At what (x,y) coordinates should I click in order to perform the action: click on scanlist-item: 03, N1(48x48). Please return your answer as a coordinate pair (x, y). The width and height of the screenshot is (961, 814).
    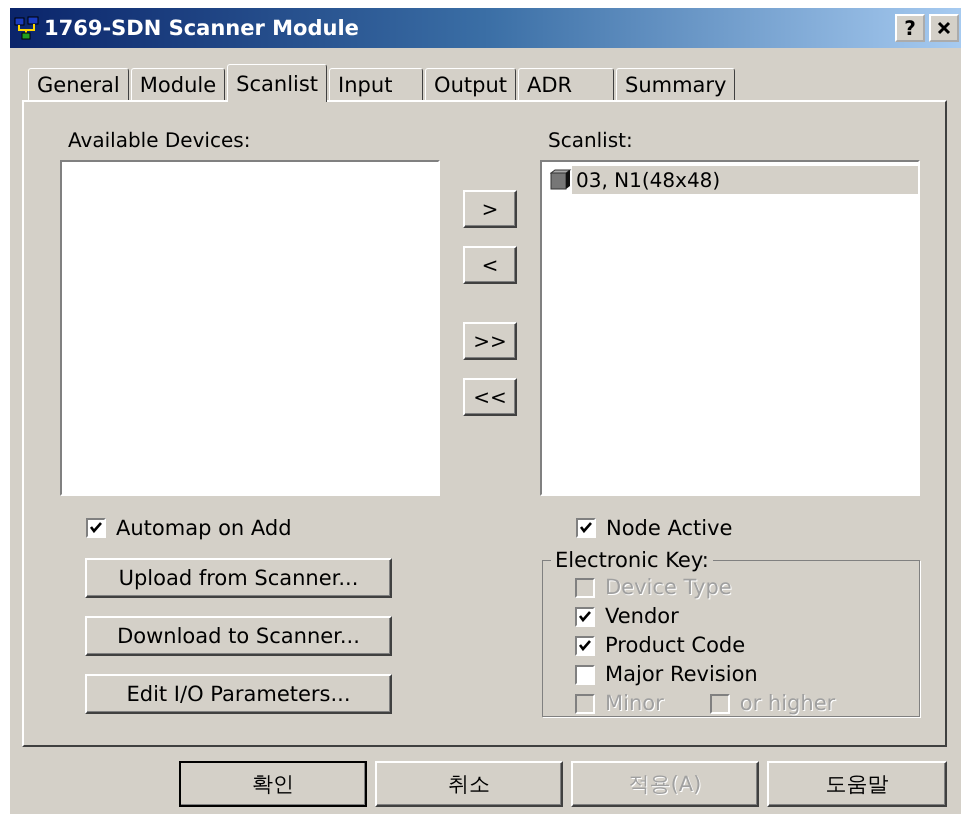
    Looking at the image, I should click on (745, 180).